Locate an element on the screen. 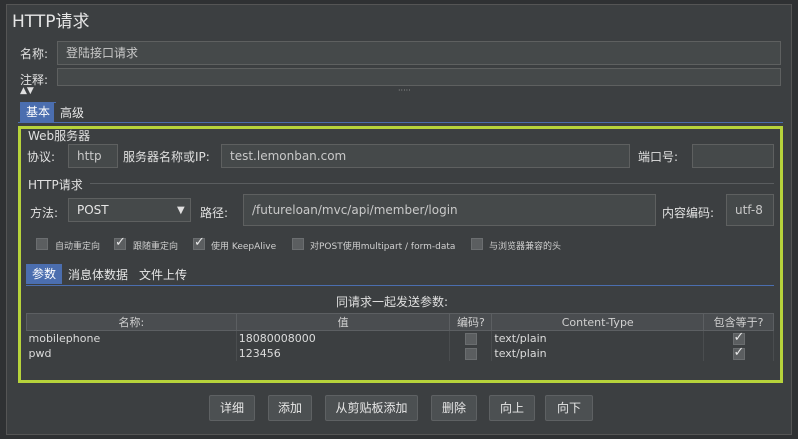 Image resolution: width=798 pixels, height=439 pixels. port-input is located at coordinates (733, 156).